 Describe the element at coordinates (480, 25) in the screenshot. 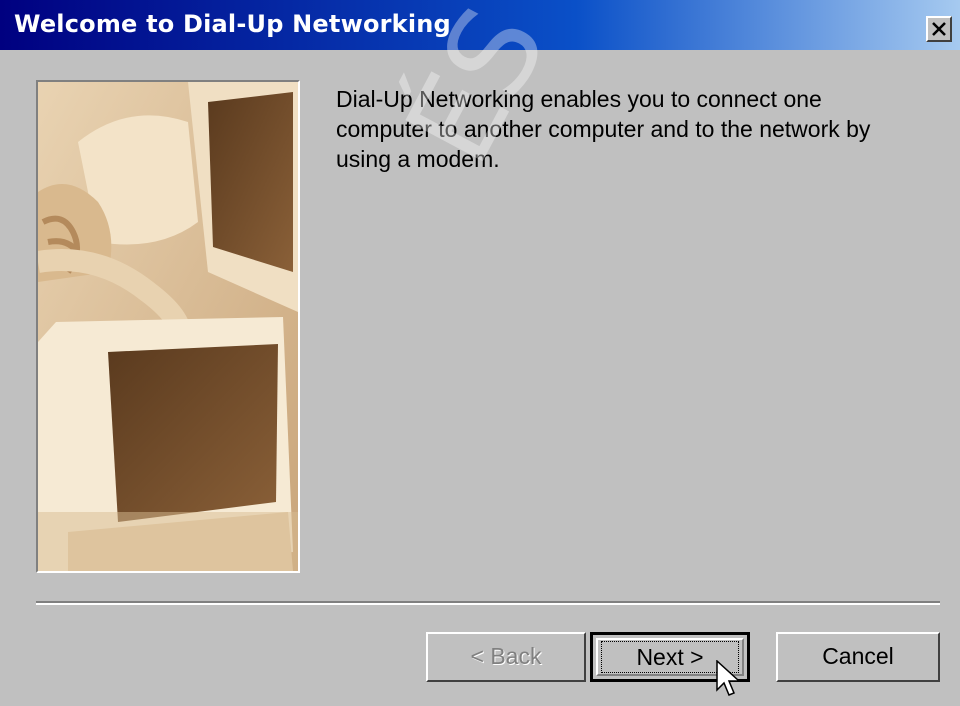

I see `title-bar: Welcome to Dial-Up Networking` at that location.